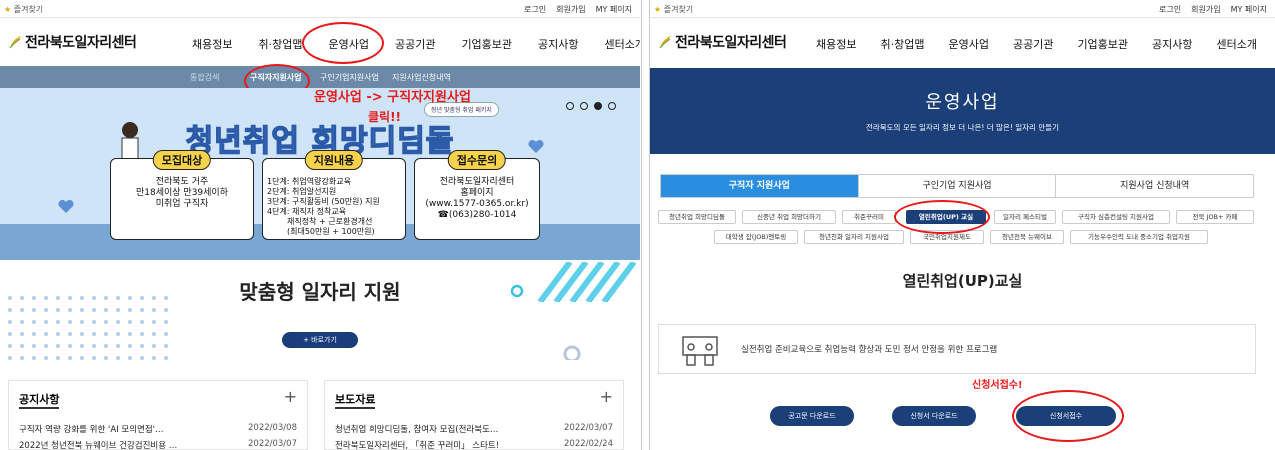 The height and width of the screenshot is (450, 1275). Describe the element at coordinates (1154, 186) in the screenshot. I see `tab-application-history: 지원사업 신청내역` at that location.